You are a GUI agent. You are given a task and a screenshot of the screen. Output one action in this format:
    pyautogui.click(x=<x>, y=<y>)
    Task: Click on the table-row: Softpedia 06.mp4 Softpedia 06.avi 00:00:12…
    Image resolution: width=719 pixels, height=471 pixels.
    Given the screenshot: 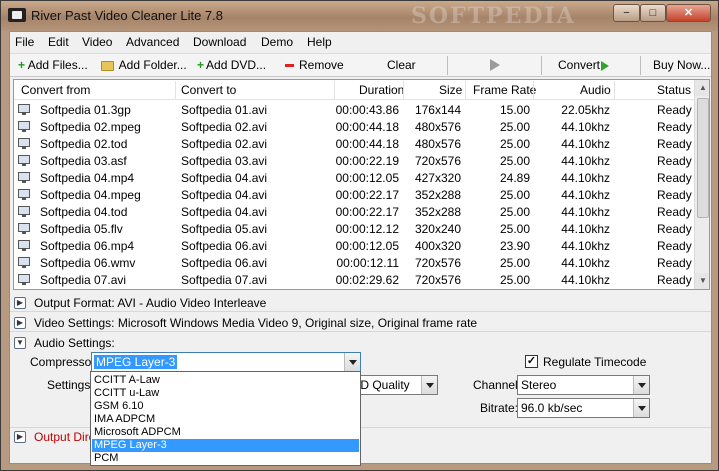 What is the action you would take?
    pyautogui.click(x=354, y=245)
    